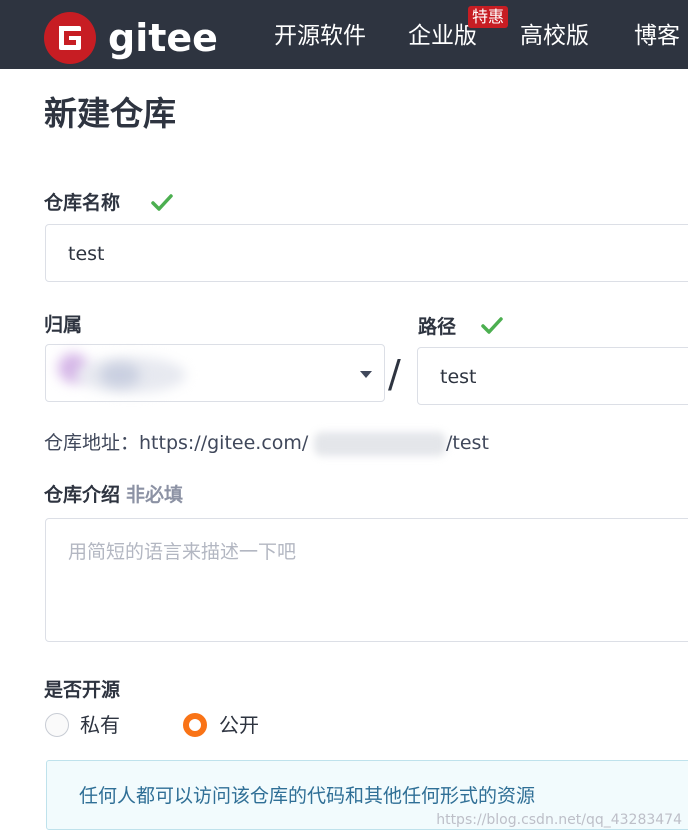 The width and height of the screenshot is (688, 840). Describe the element at coordinates (559, 820) in the screenshot. I see `watermark: https://blog.csdn.net/qq_43283474` at that location.